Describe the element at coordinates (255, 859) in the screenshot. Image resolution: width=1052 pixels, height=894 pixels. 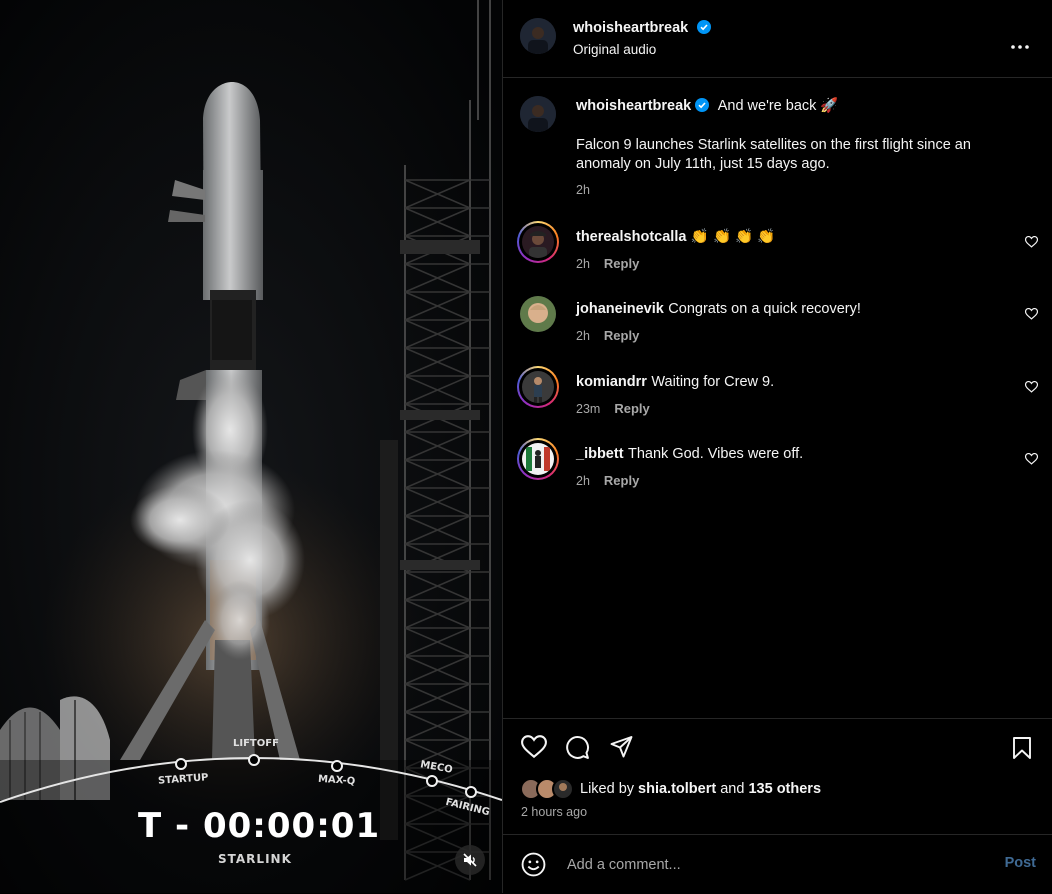
I see `mission-name: STARLINK` at that location.